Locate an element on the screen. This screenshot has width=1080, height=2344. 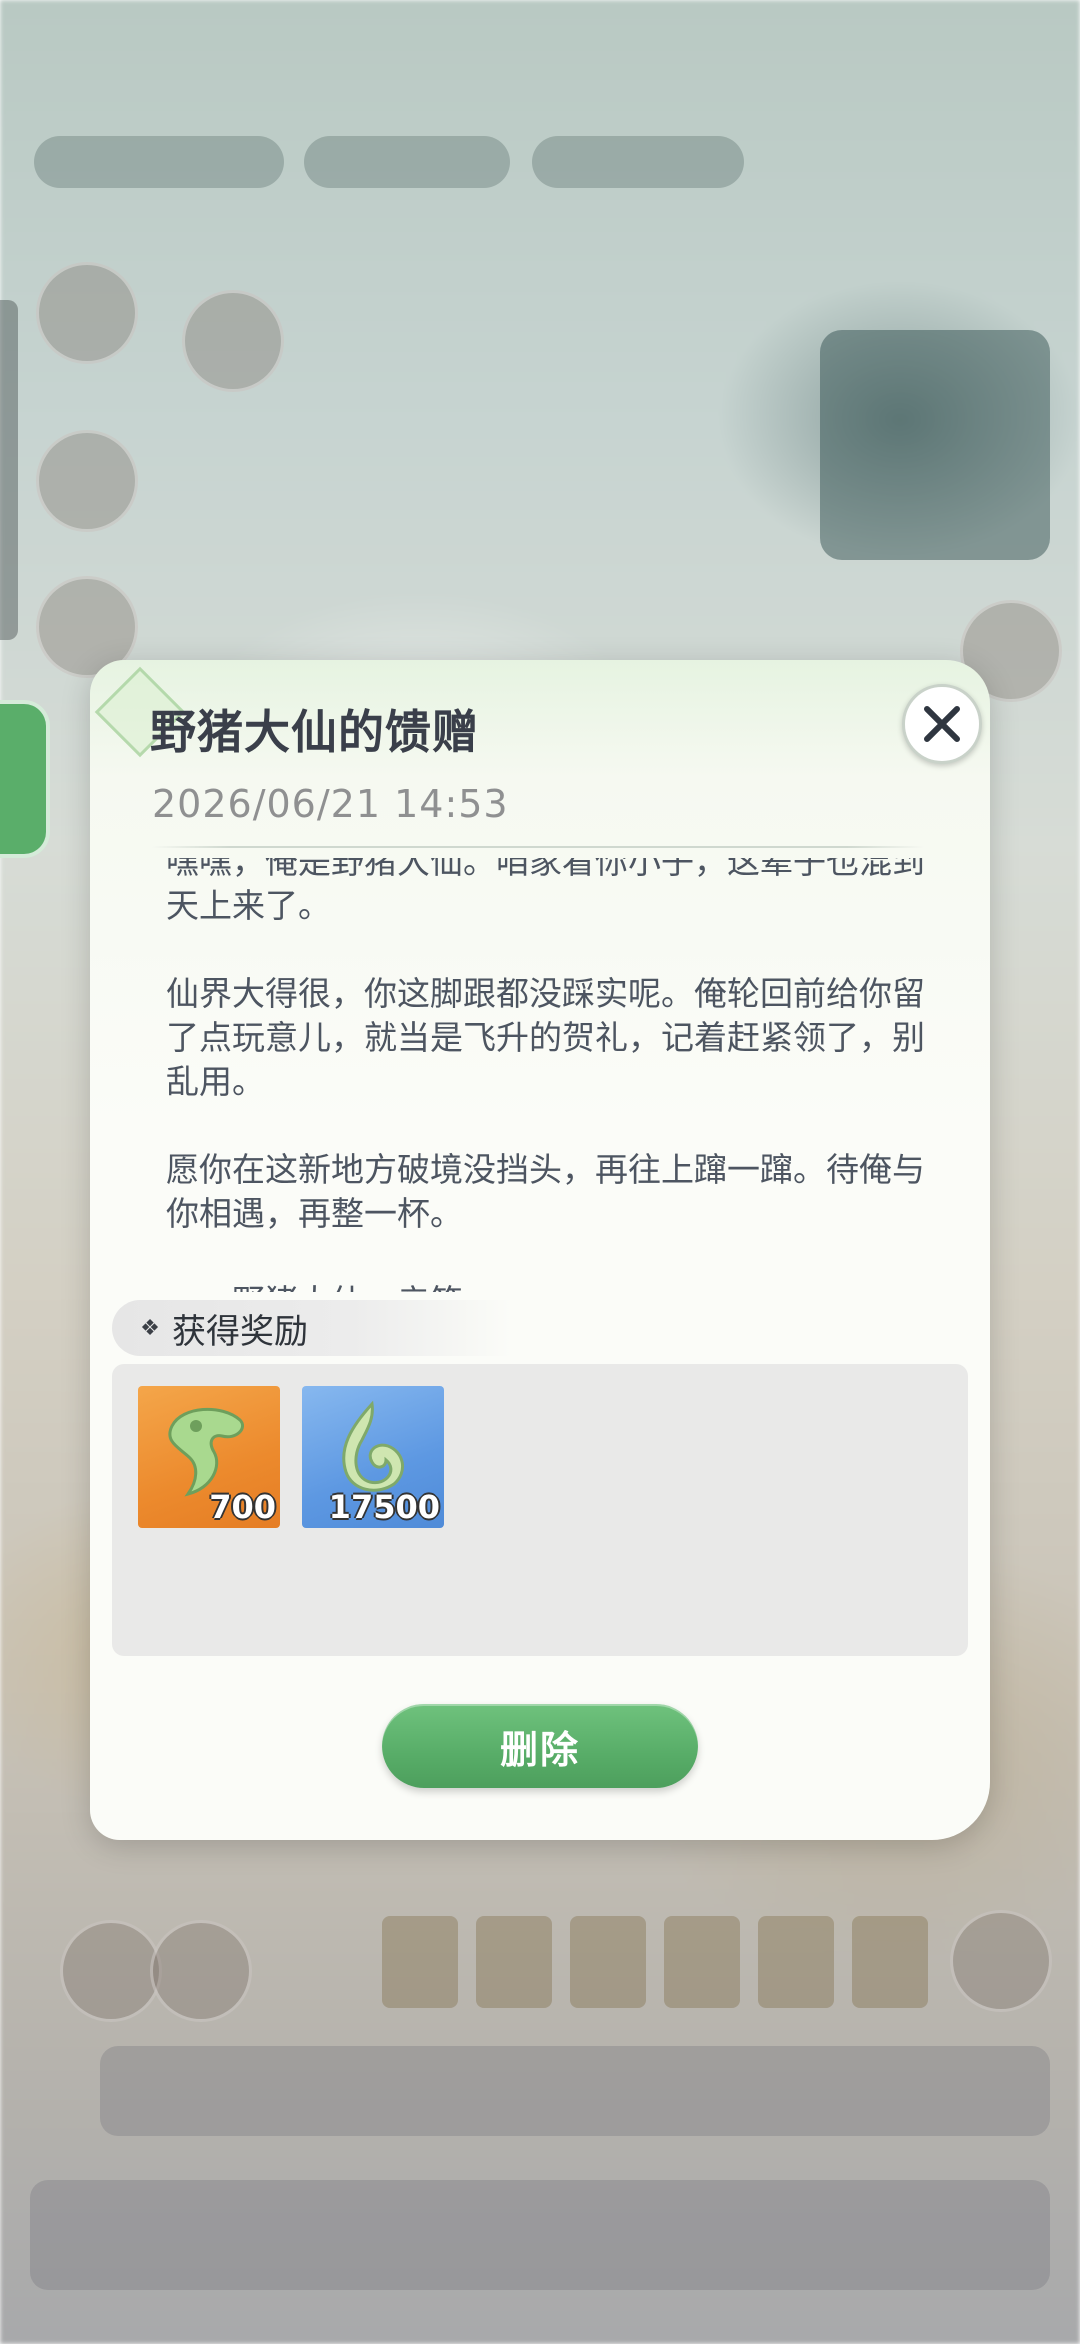
bg-side-handle is located at coordinates (9, 470).